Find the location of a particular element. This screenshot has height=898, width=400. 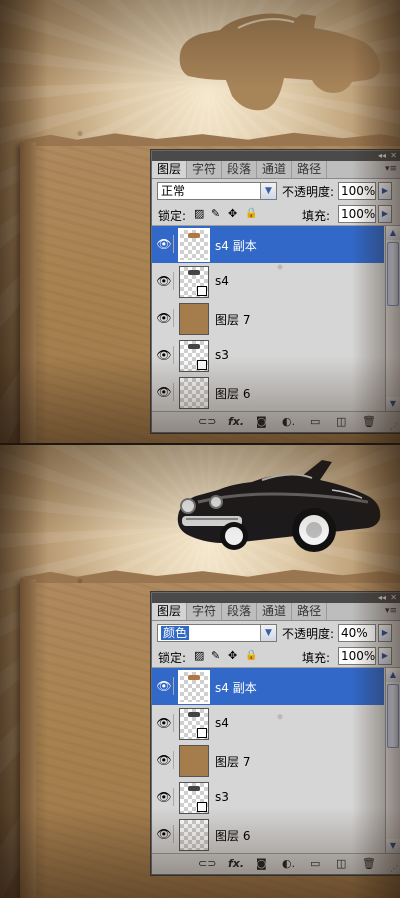

panel-footer: ⊂⊃ fx. ◙ ◐. ▭ ◫ 🗑 ⋰ is located at coordinates (276, 863).